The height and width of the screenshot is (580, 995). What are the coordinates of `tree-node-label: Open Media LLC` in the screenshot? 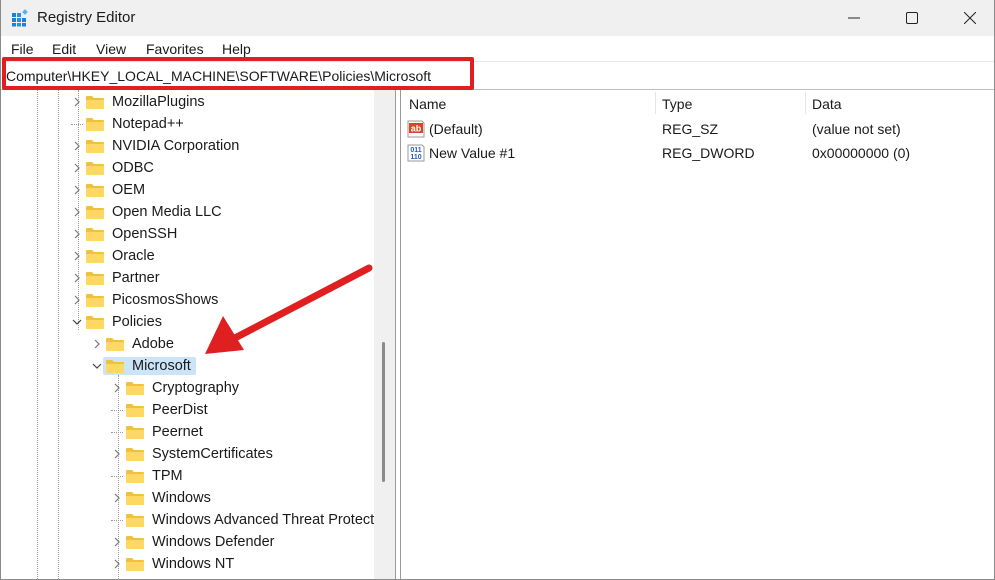 It's located at (167, 212).